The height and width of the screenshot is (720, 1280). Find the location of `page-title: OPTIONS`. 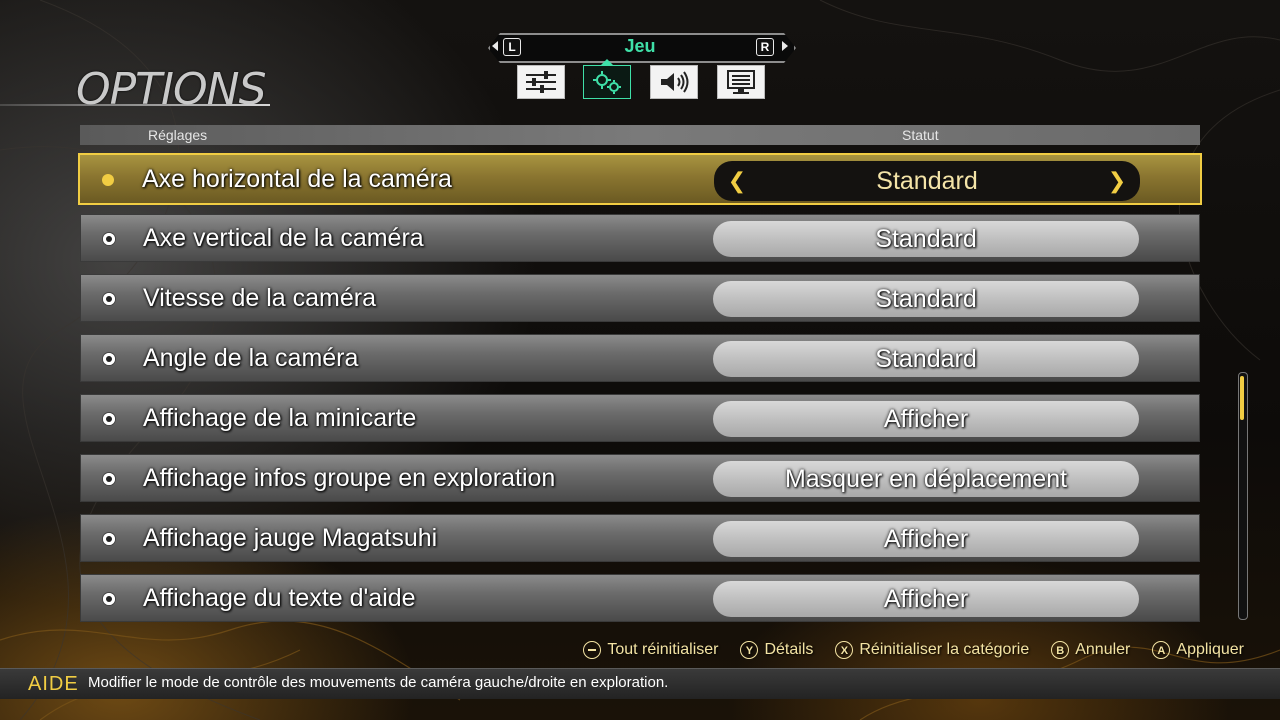

page-title: OPTIONS is located at coordinates (171, 89).